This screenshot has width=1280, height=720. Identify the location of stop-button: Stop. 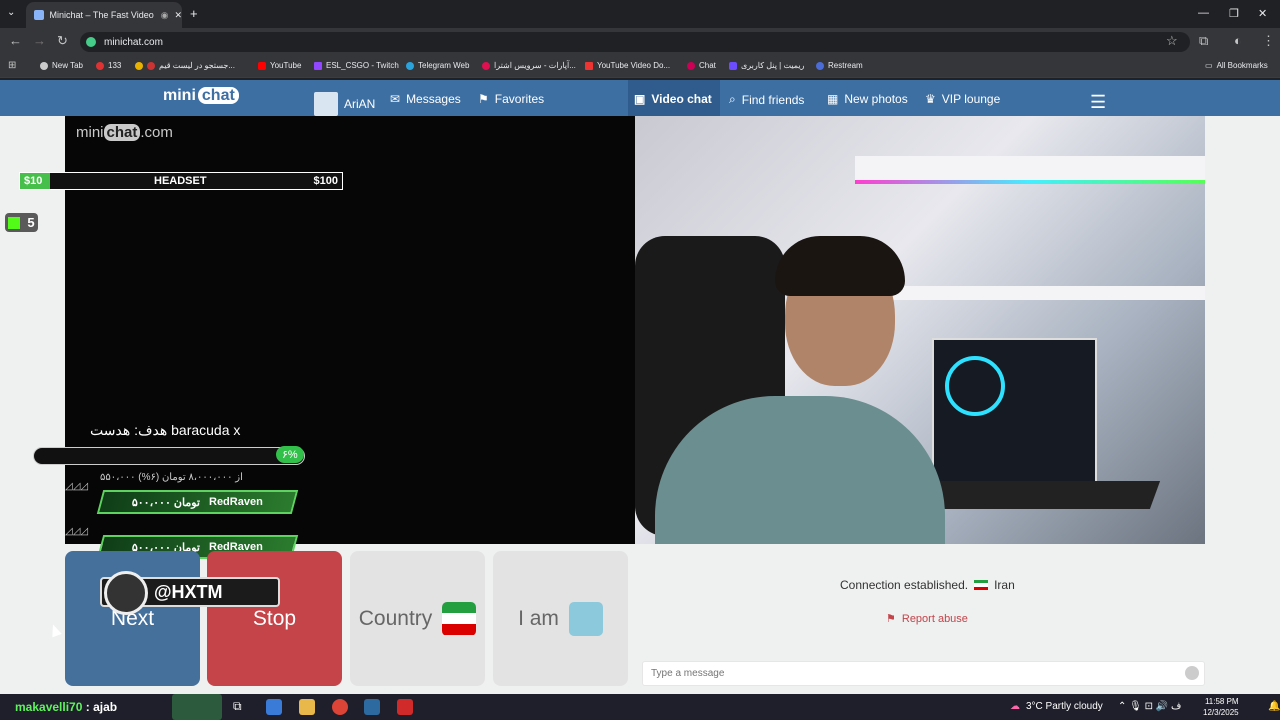
(274, 618).